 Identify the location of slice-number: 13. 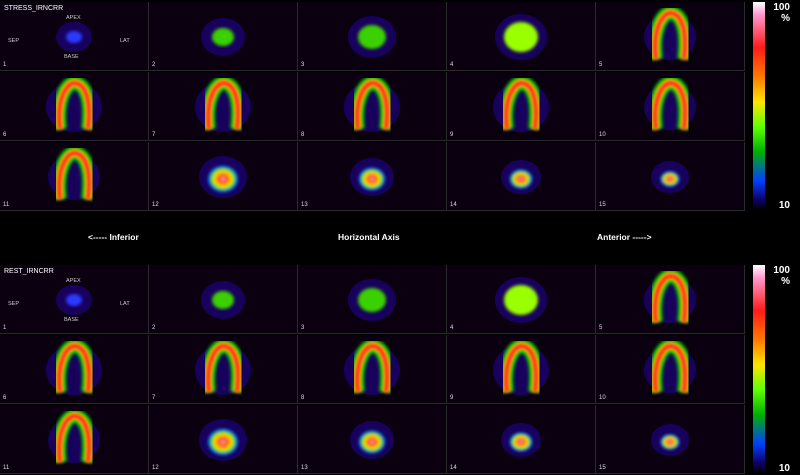
(304, 468).